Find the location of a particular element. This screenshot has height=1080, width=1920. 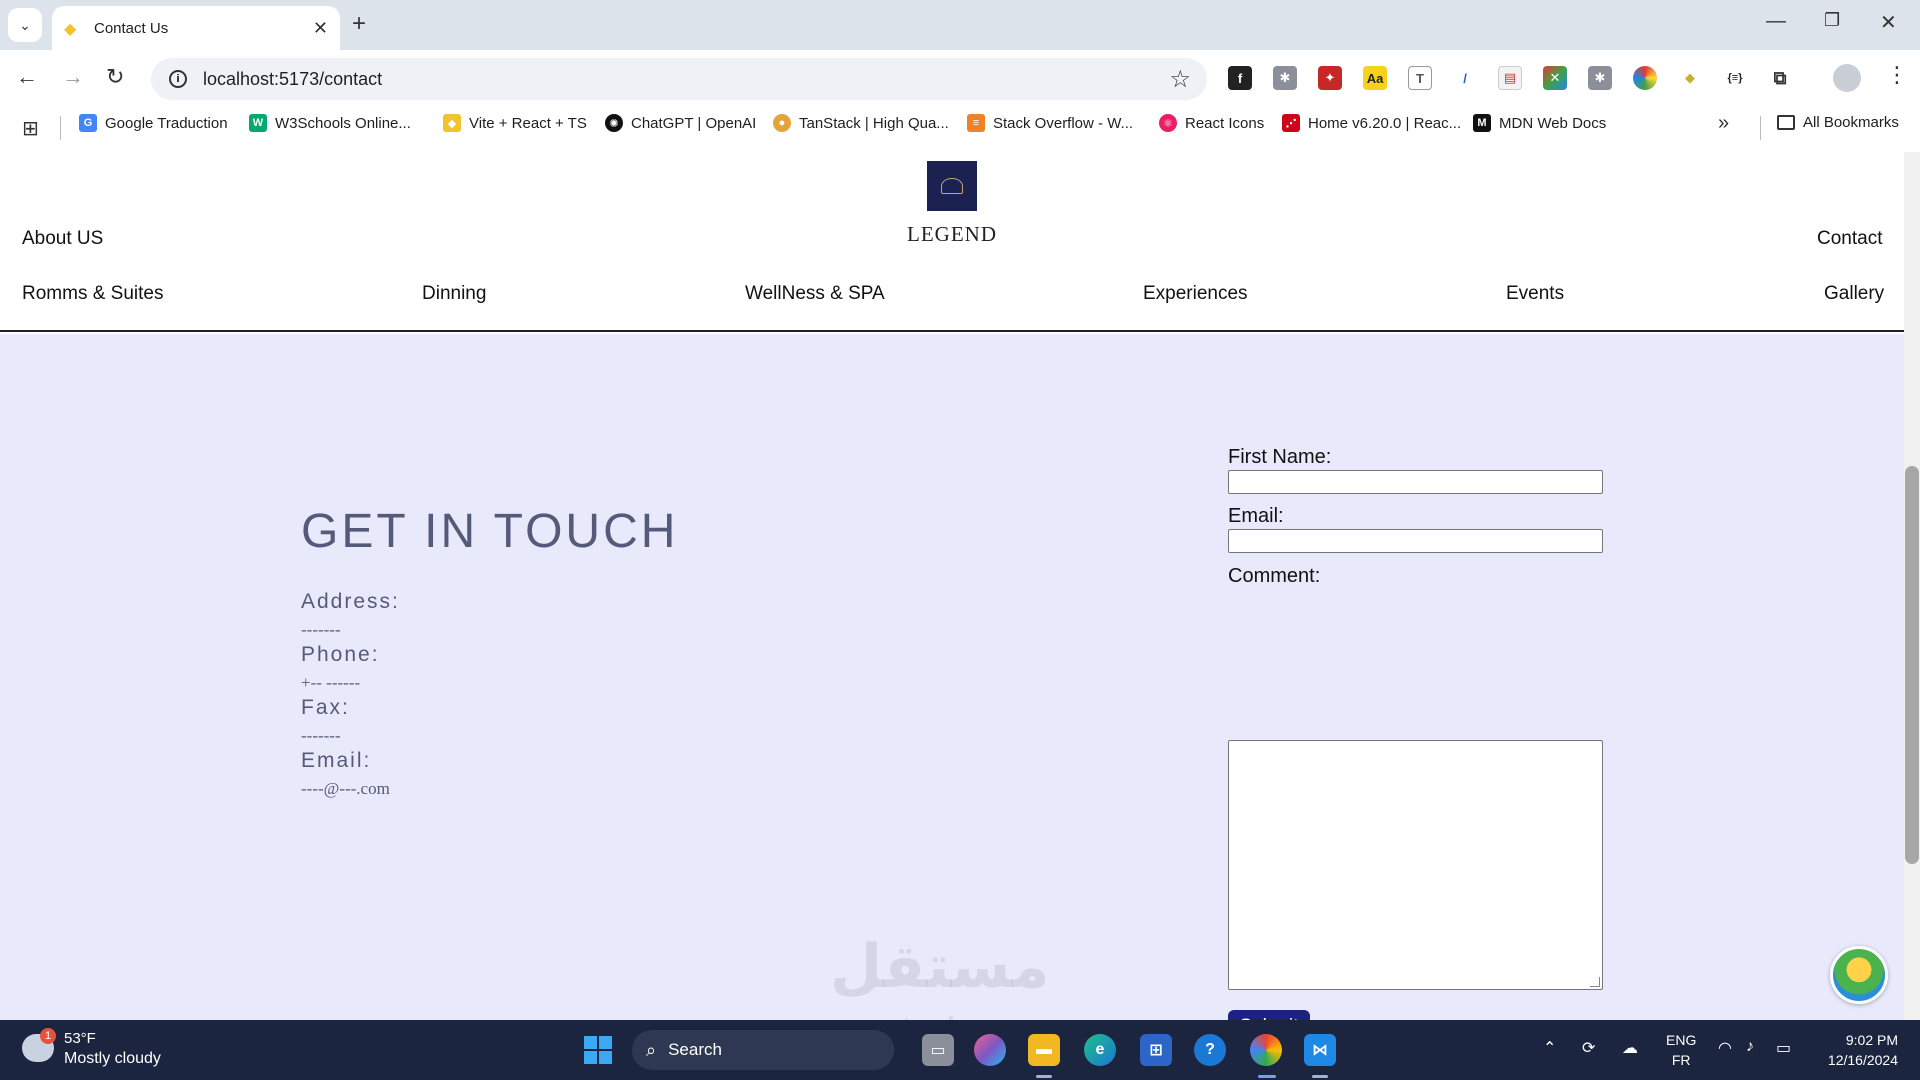

color-wheel-extension-icon is located at coordinates (1645, 78).